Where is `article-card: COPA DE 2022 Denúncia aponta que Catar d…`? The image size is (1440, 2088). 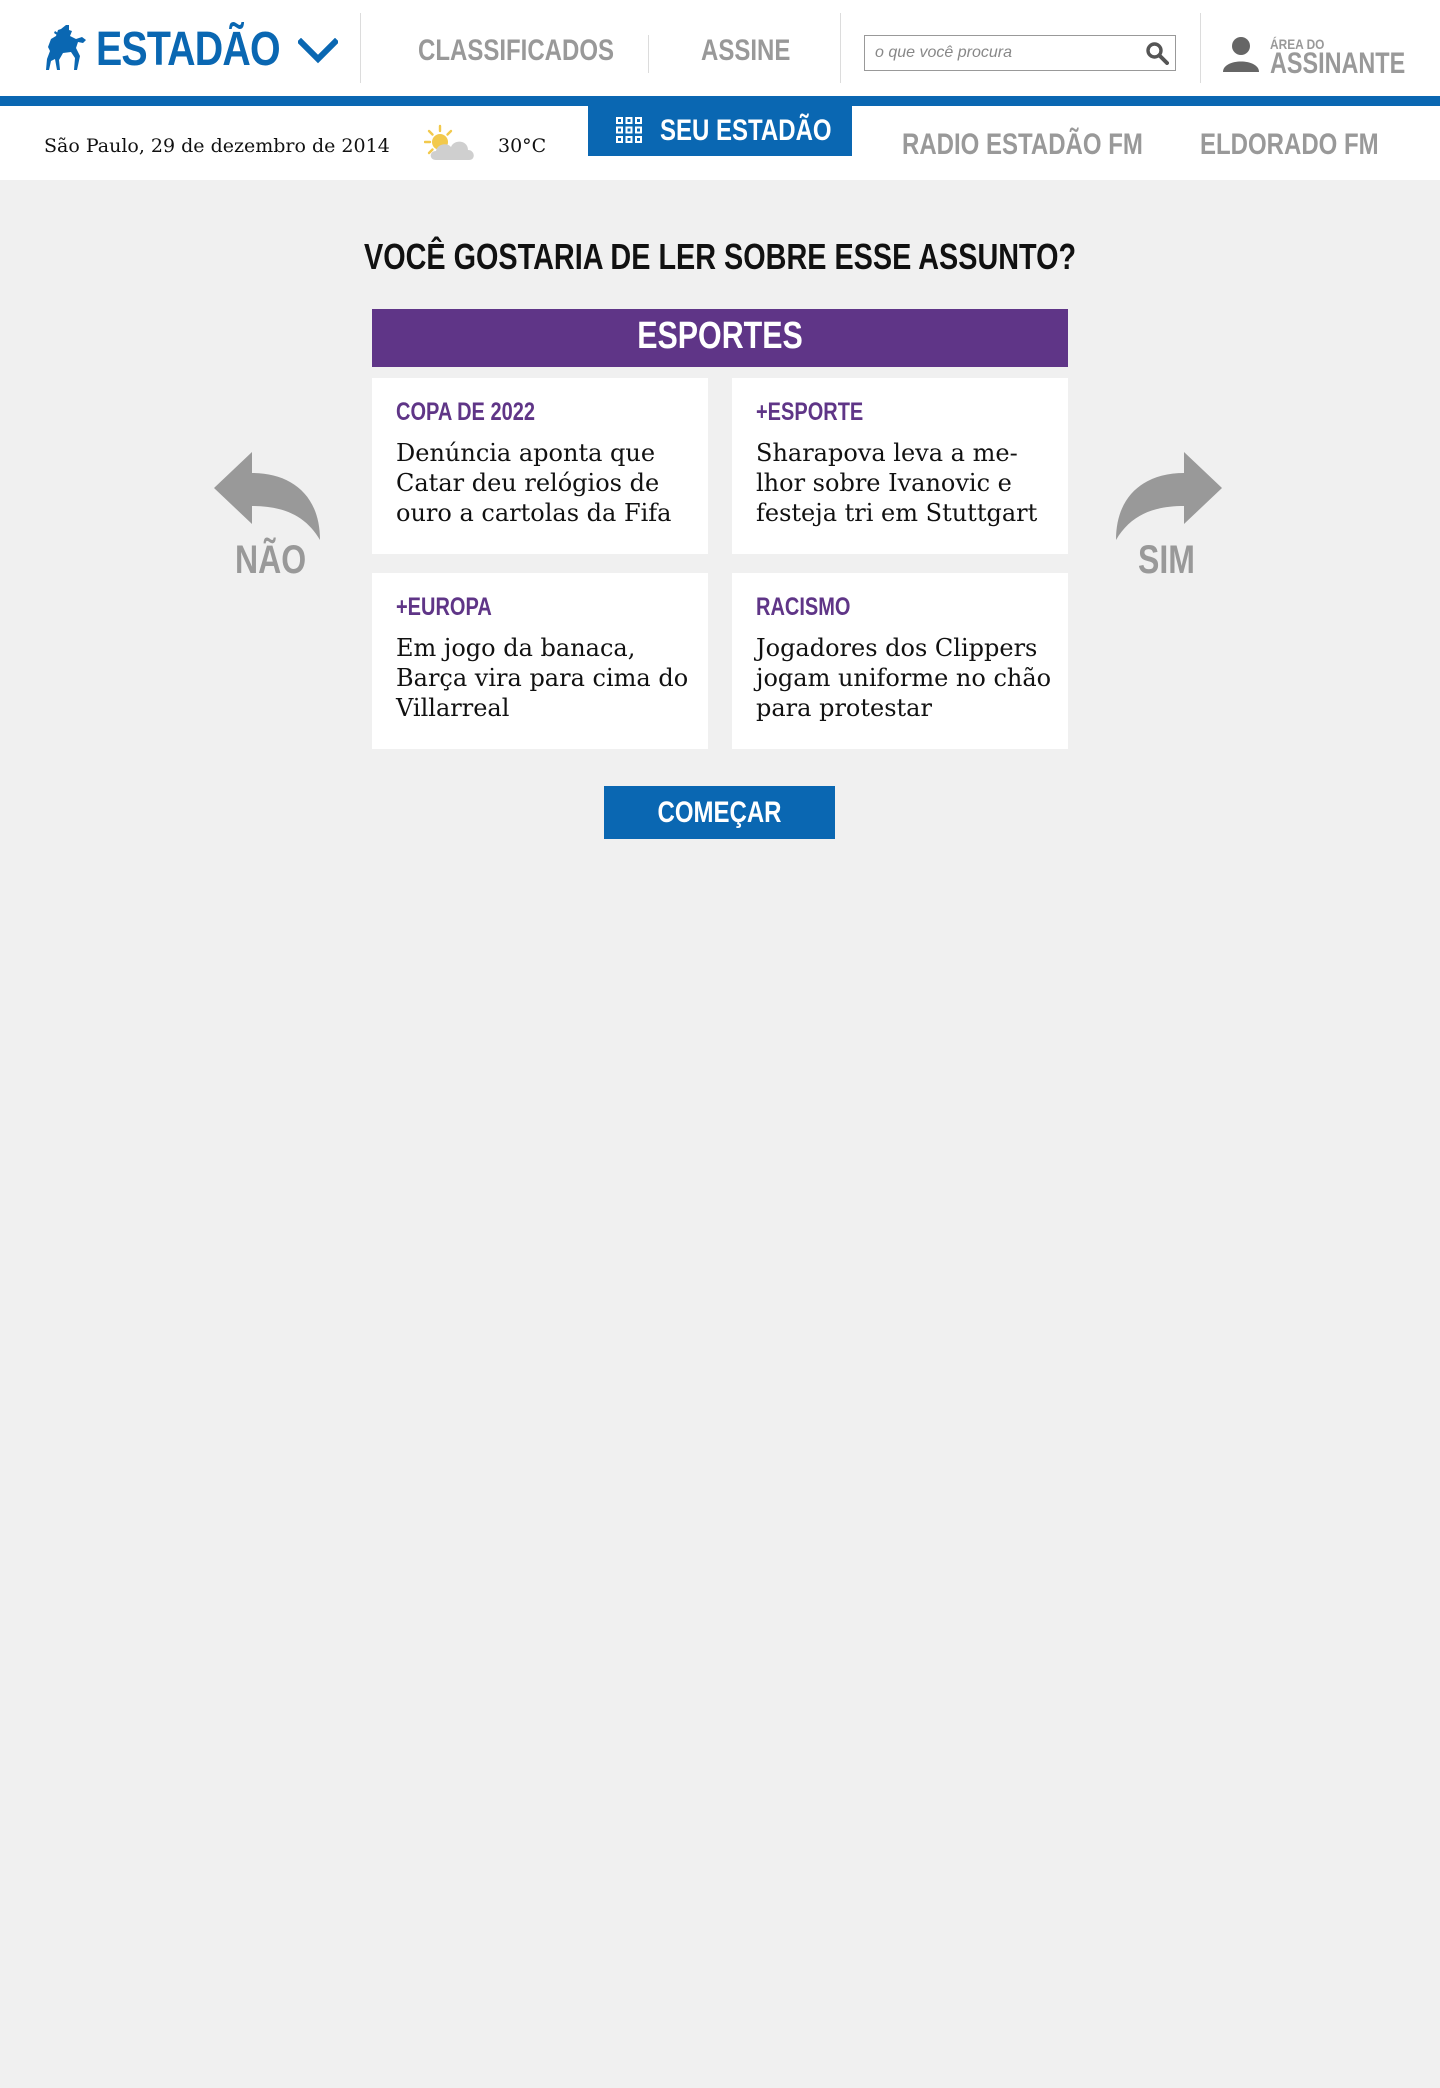
article-card: COPA DE 2022 Denúncia aponta que Catar d… is located at coordinates (540, 466).